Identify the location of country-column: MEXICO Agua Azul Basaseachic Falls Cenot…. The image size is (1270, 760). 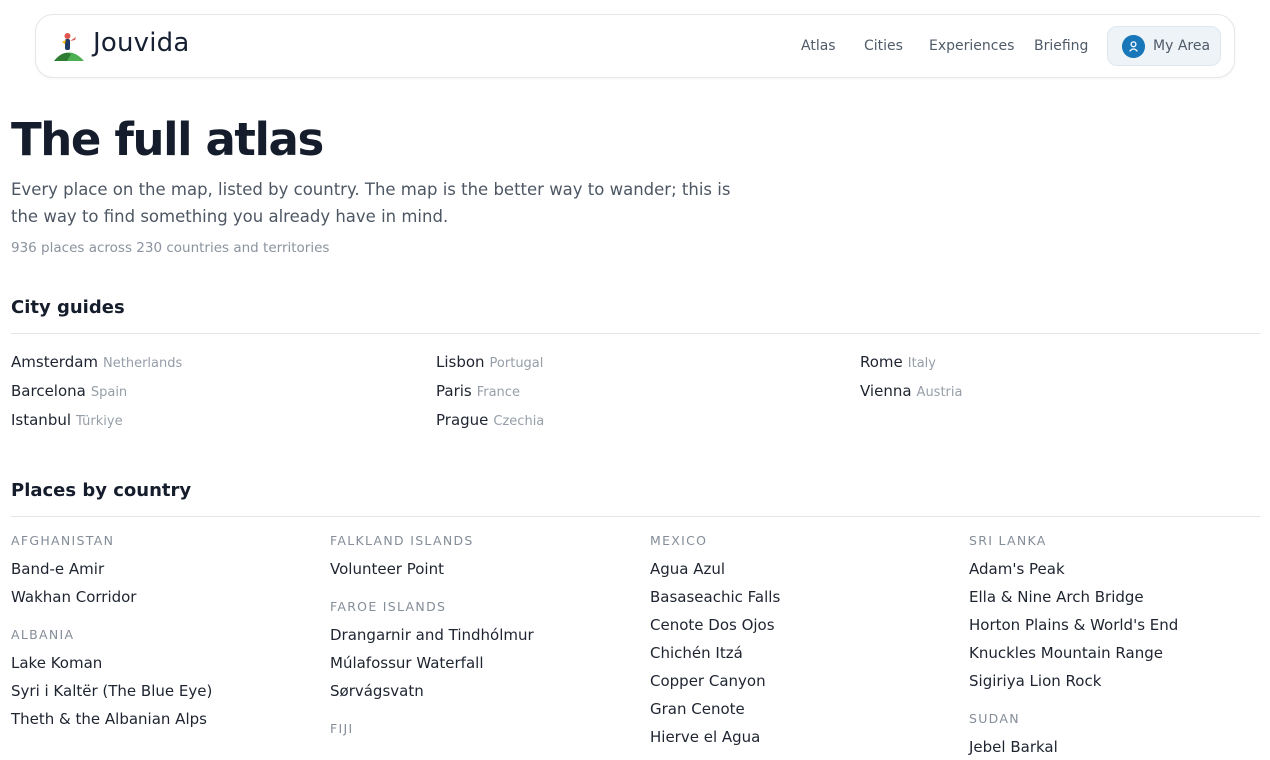
(800, 642).